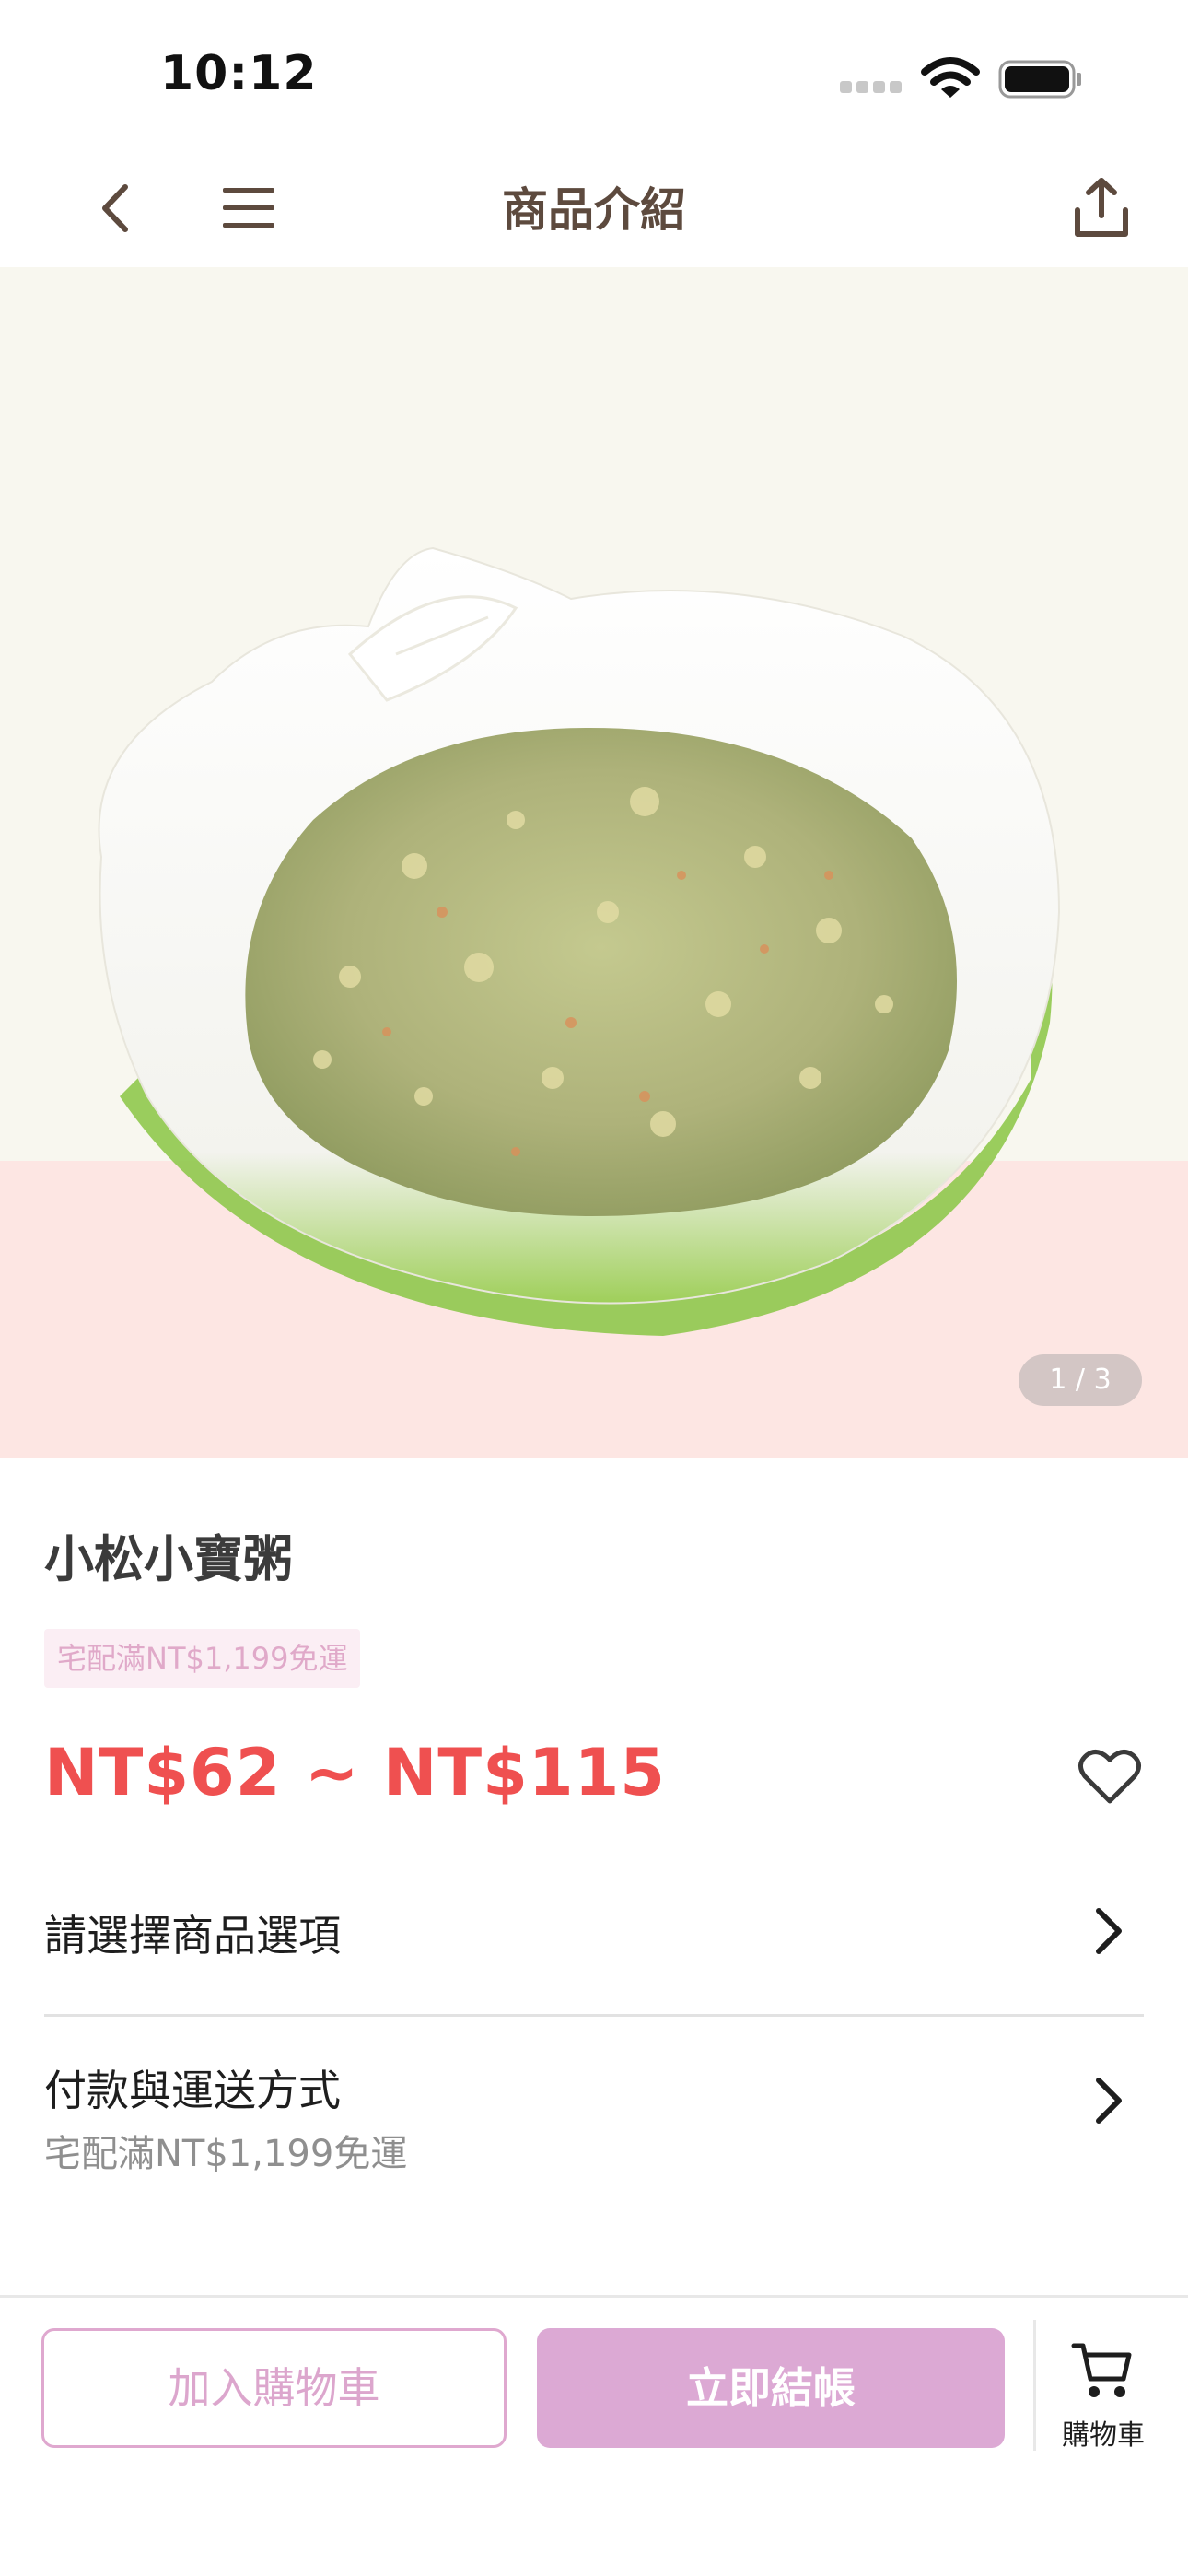 This screenshot has height=2576, width=1188. Describe the element at coordinates (594, 210) in the screenshot. I see `page-title: 商品介紹` at that location.